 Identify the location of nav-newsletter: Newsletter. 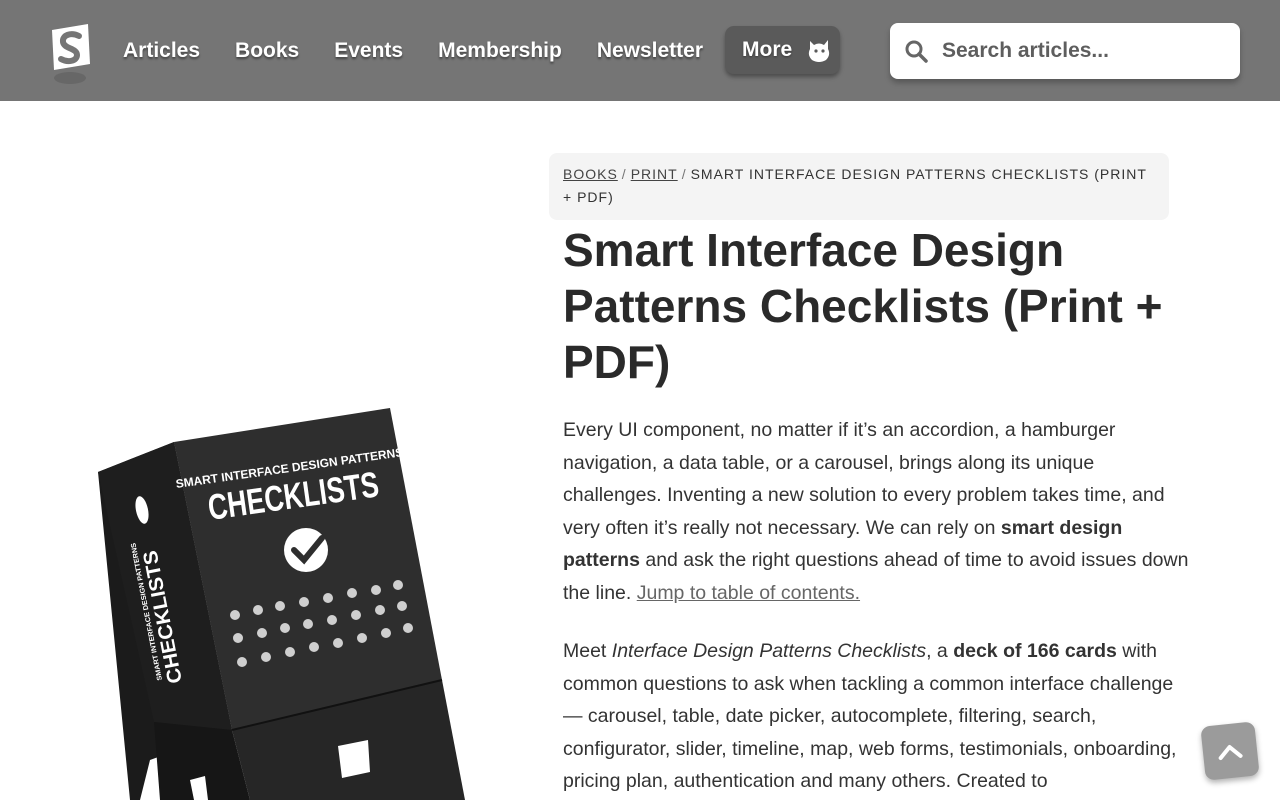
(650, 51).